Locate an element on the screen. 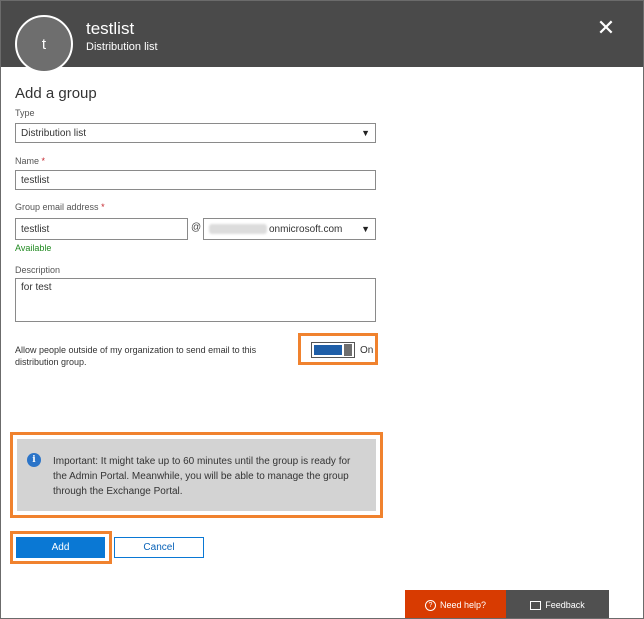 Image resolution: width=644 pixels, height=619 pixels. section-title: Add a group is located at coordinates (56, 93).